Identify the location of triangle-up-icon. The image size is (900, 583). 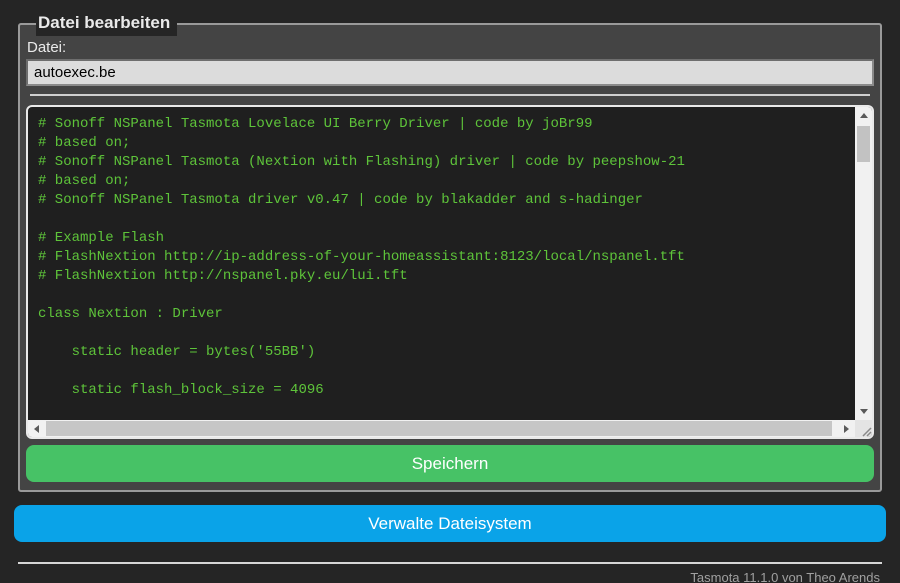
(863, 115).